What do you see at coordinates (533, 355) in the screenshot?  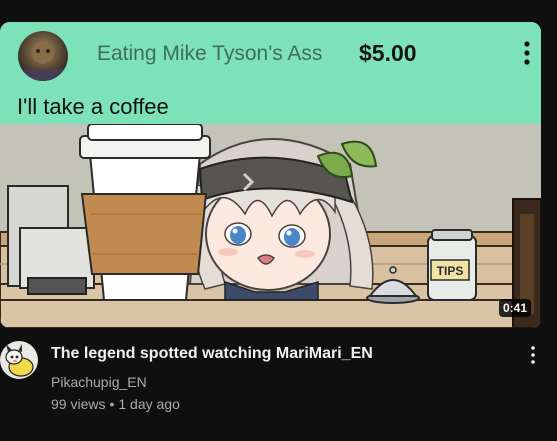 I see `video-more-icon` at bounding box center [533, 355].